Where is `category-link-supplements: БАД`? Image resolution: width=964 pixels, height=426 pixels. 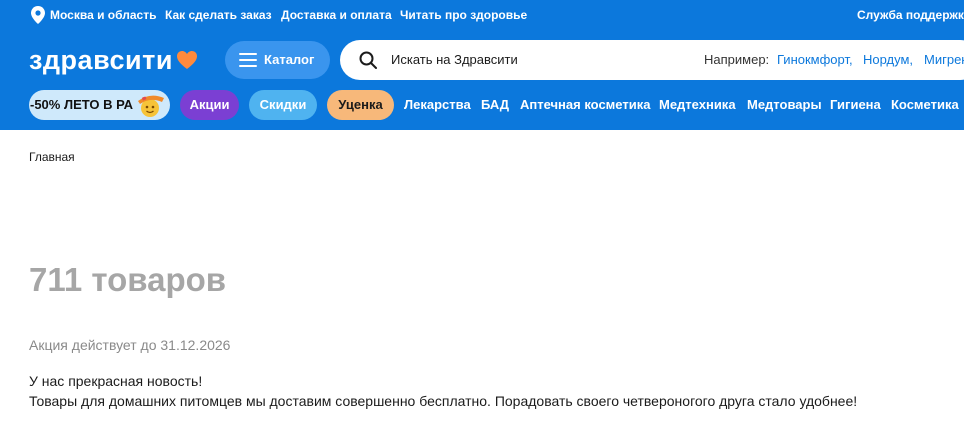
category-link-supplements: БАД is located at coordinates (495, 105).